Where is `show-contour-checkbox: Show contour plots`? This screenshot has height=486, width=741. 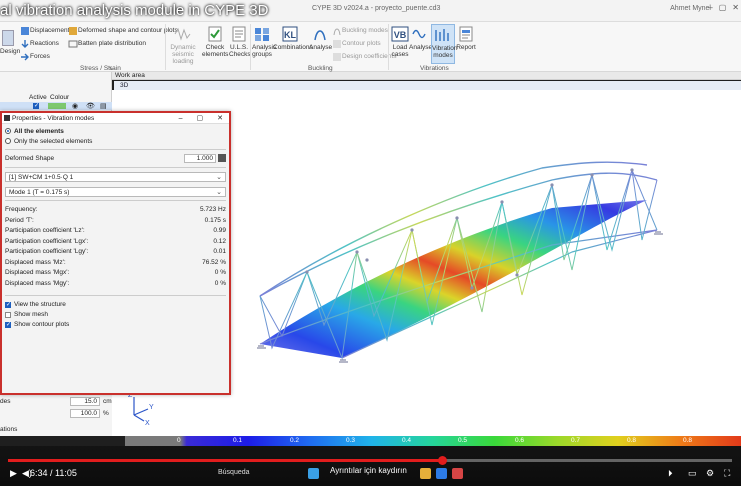 show-contour-checkbox: Show contour plots is located at coordinates (115, 325).